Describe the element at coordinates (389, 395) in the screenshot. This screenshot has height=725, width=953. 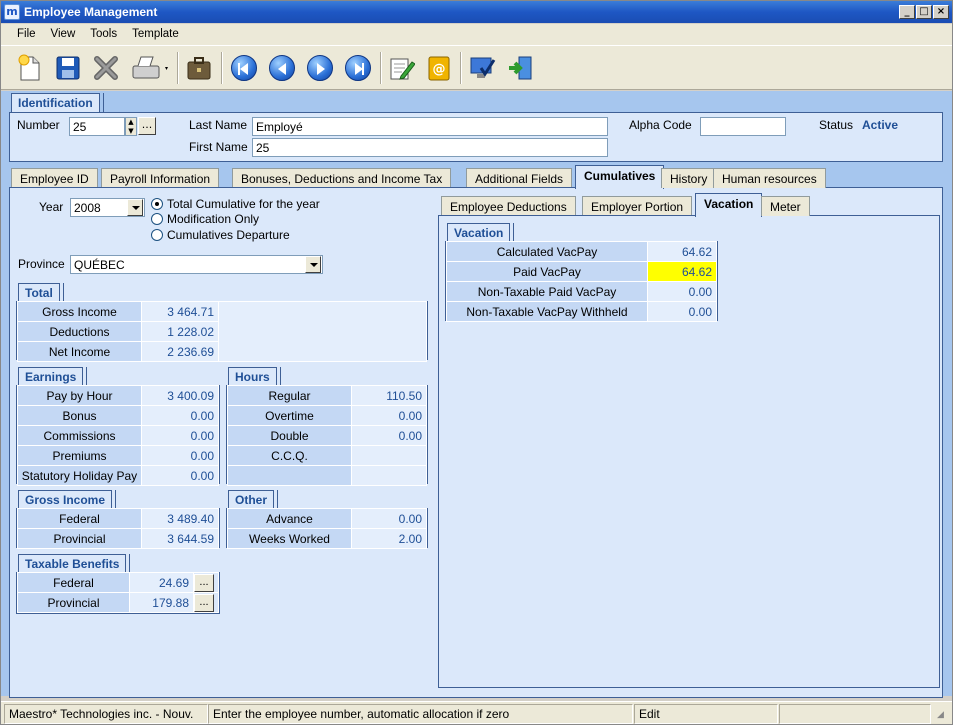
I see `hours-value: 110.50` at that location.